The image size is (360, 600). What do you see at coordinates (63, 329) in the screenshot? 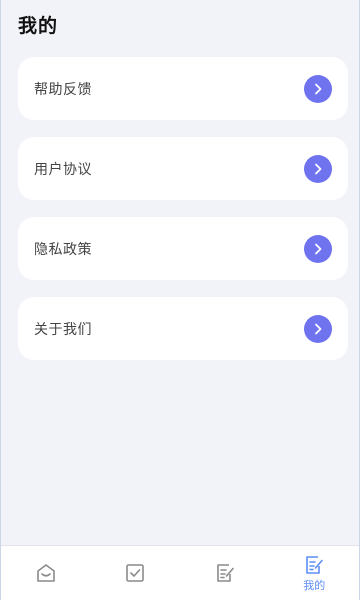
I see `menu-item-label: 关于我们` at bounding box center [63, 329].